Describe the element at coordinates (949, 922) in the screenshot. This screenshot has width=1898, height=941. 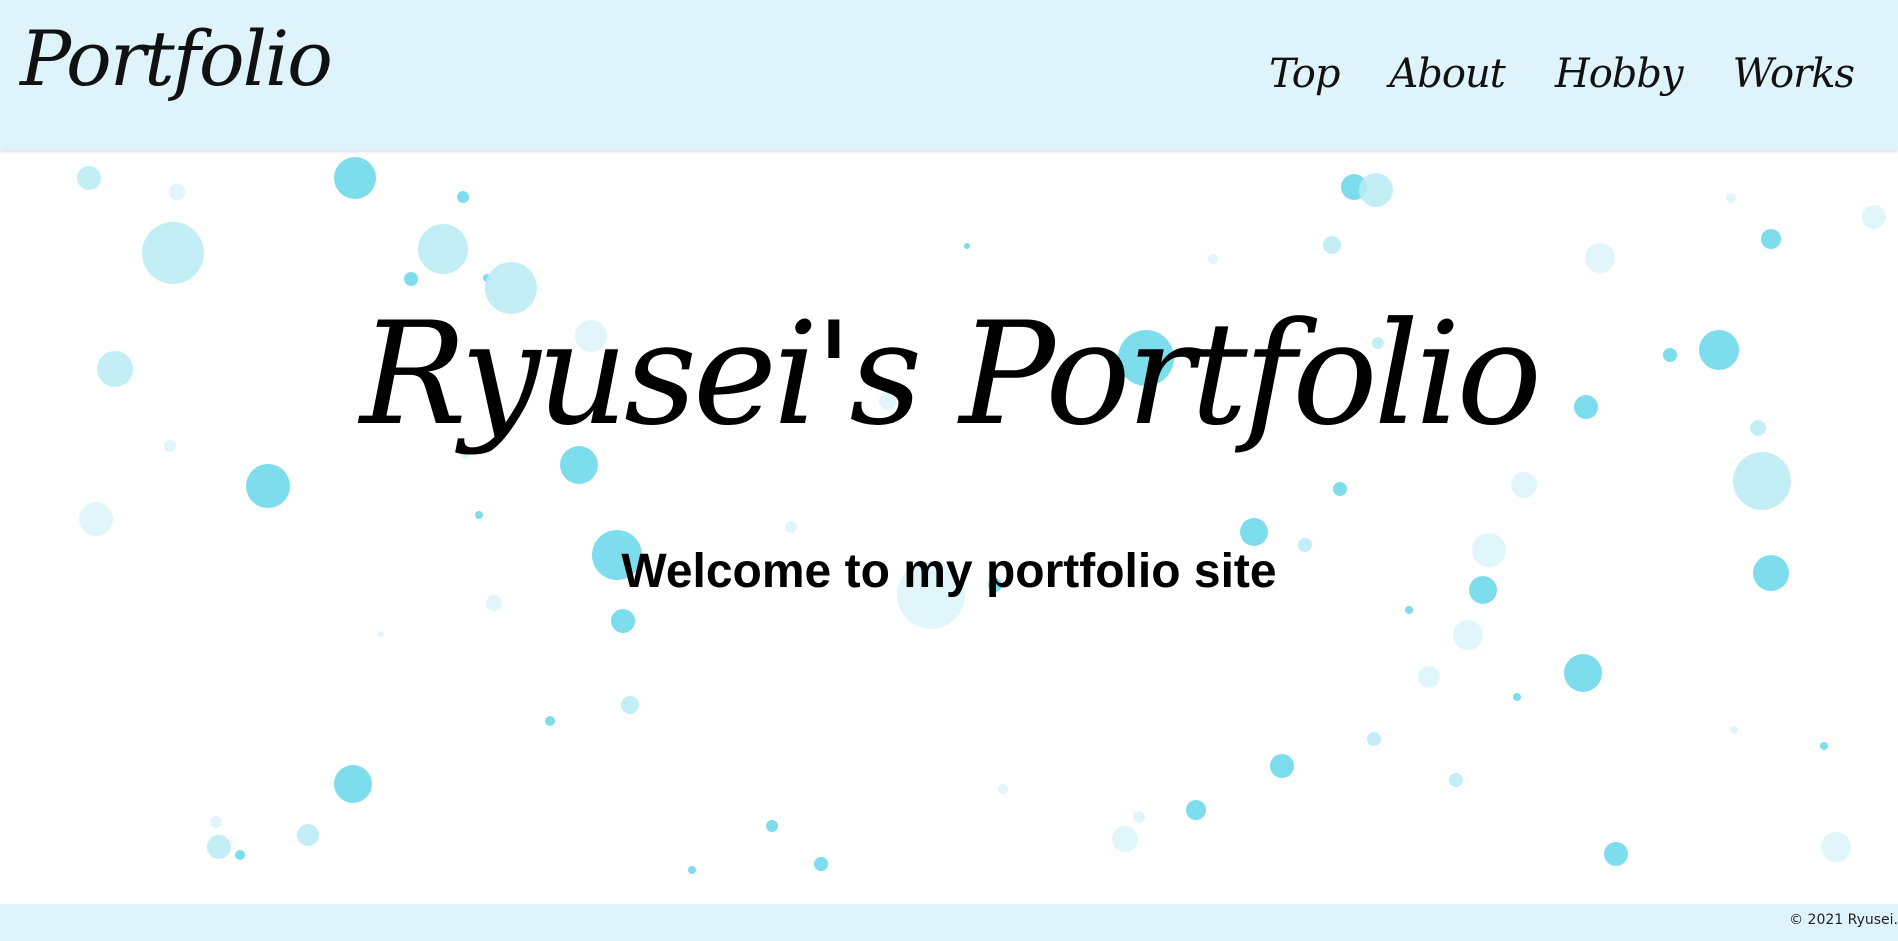
I see `site-footer: © 2021 Ryusei.` at that location.